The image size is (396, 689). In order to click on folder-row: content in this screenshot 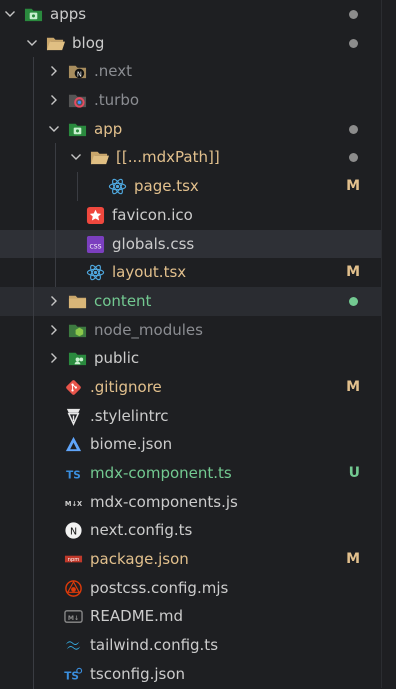, I will do `click(198, 301)`.